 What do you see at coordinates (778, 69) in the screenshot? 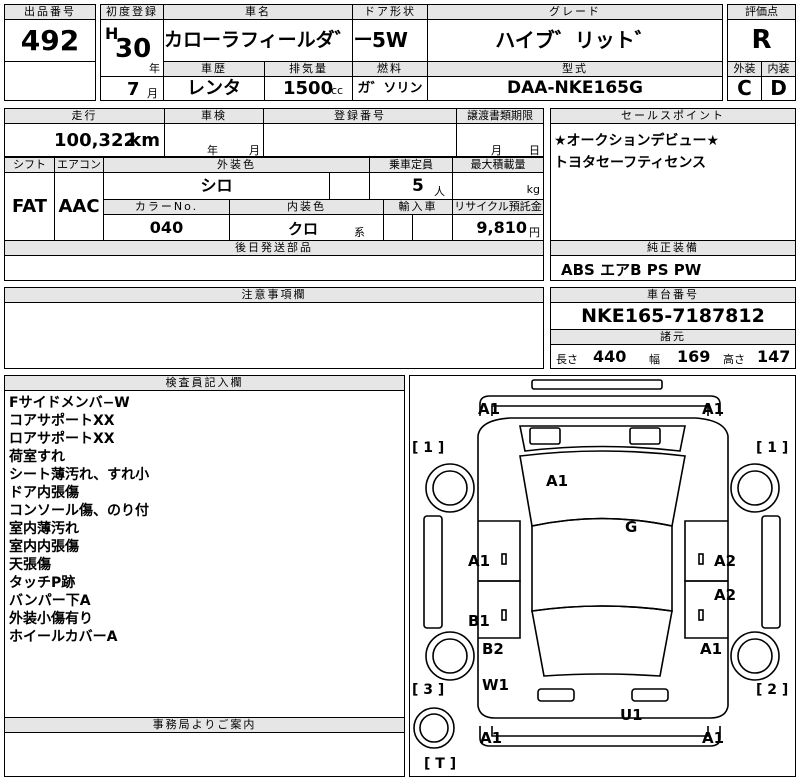
I see `int-grade-label: 内装` at bounding box center [778, 69].